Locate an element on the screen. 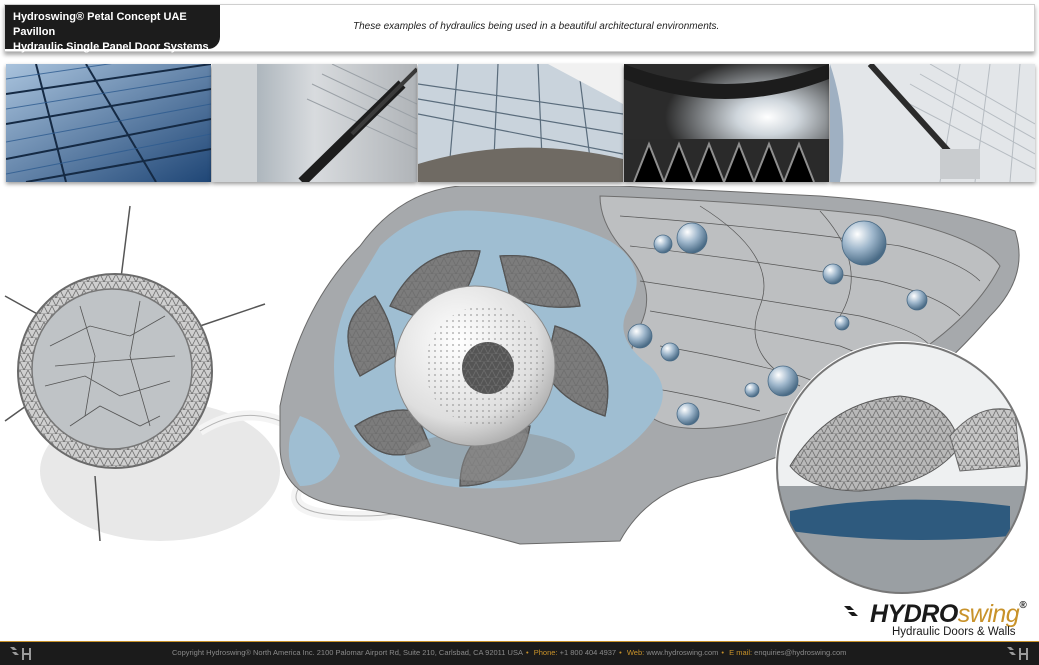 This screenshot has width=1039, height=665. page-subtitle: Hydraulic Single Panel Door Systems is located at coordinates (111, 47).